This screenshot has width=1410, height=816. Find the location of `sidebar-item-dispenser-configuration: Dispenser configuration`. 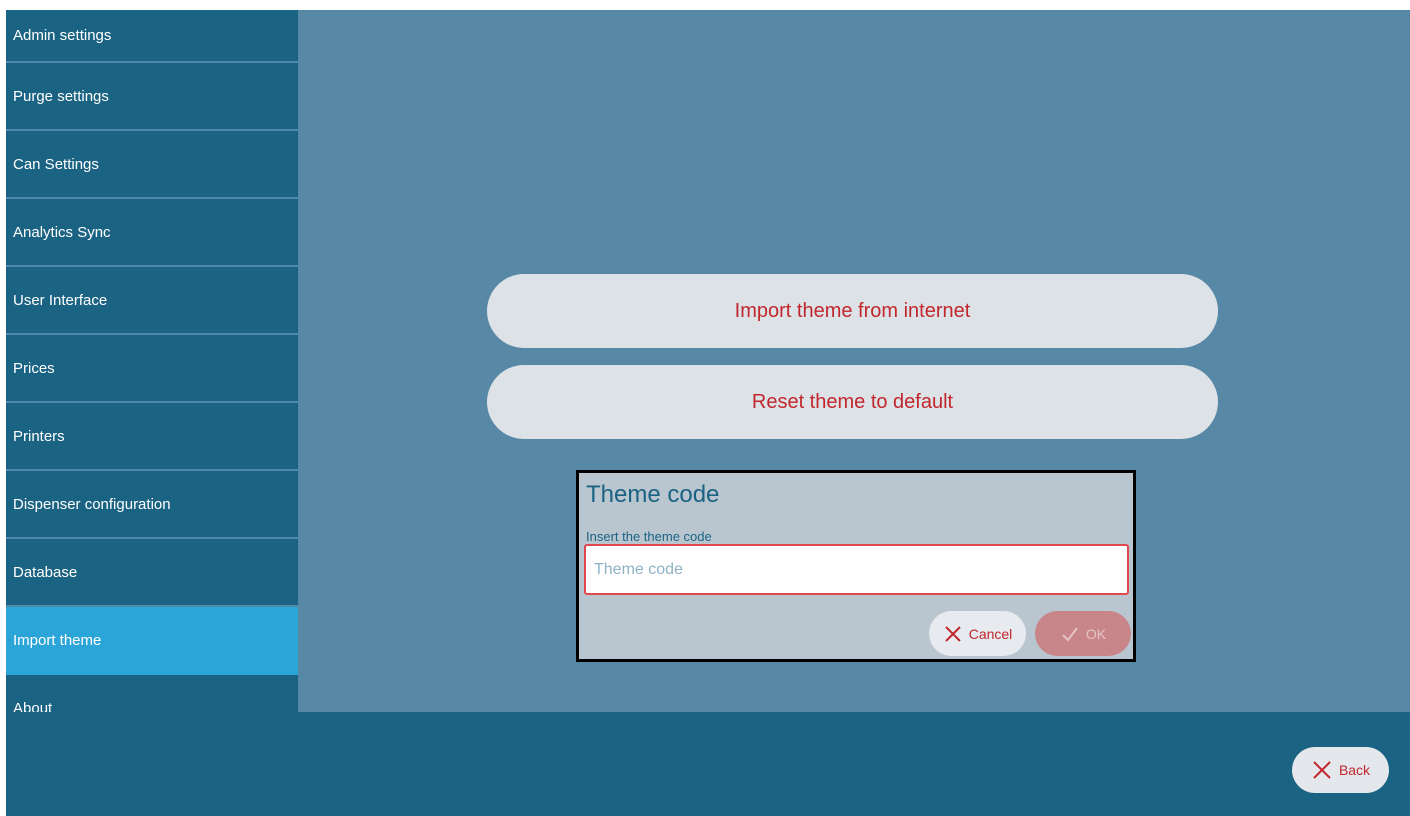

sidebar-item-dispenser-configuration: Dispenser configuration is located at coordinates (152, 505).